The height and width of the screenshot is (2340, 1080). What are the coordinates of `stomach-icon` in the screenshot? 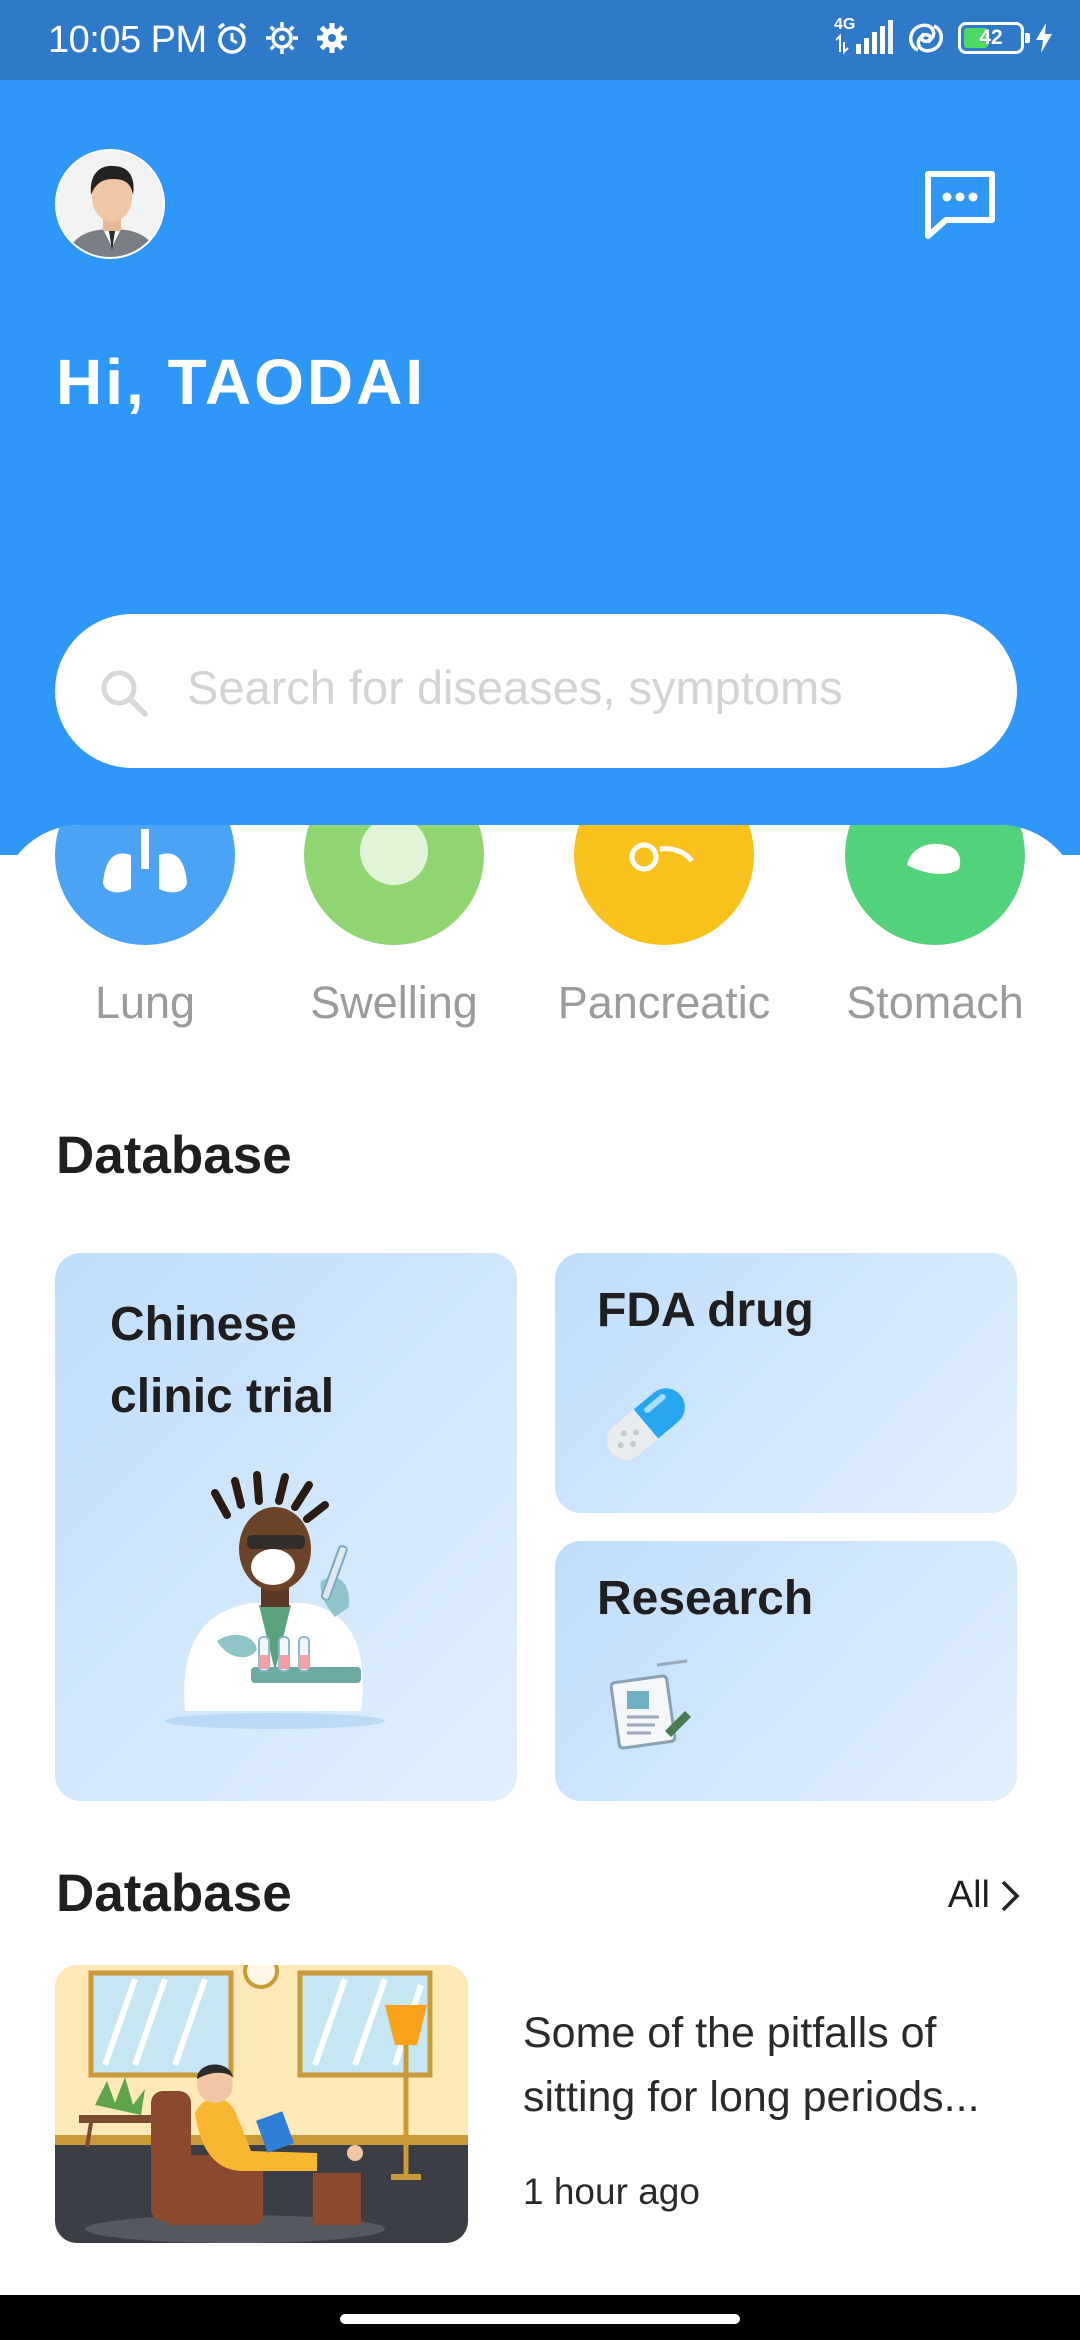 It's located at (935, 885).